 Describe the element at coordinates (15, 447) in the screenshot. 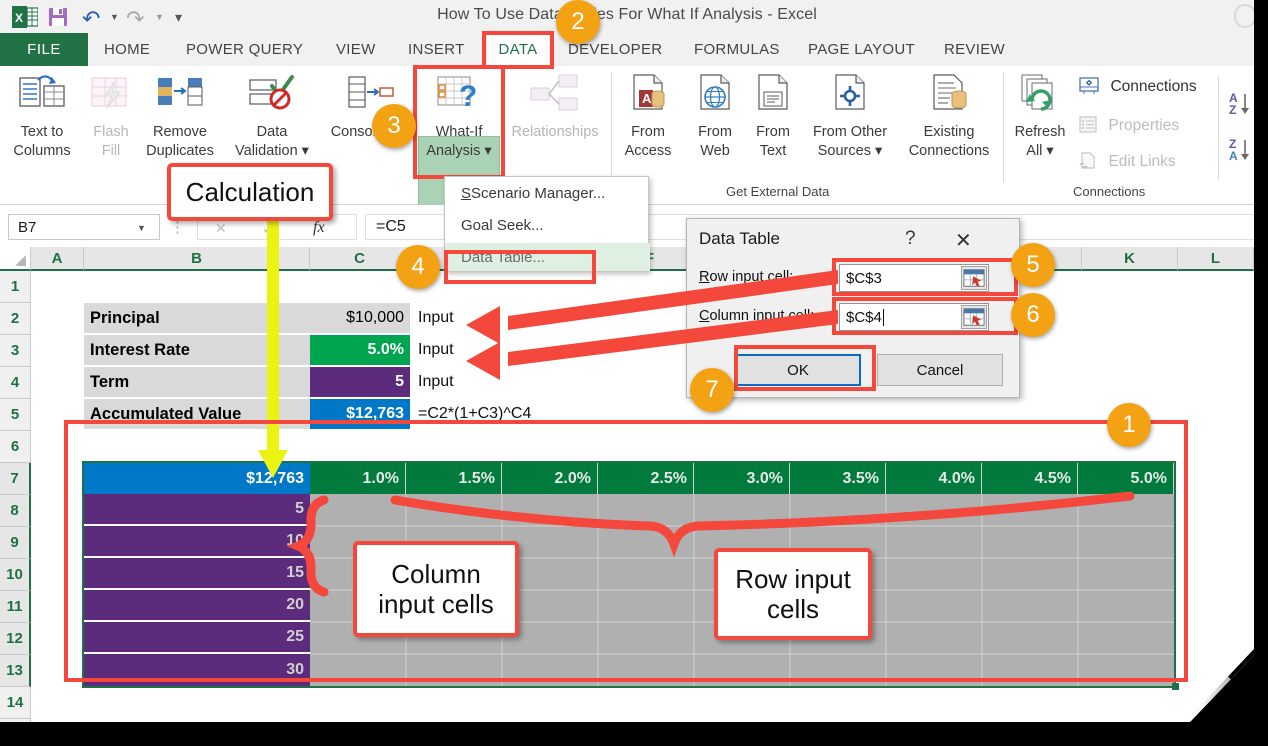

I see `row-header-6: 6` at that location.